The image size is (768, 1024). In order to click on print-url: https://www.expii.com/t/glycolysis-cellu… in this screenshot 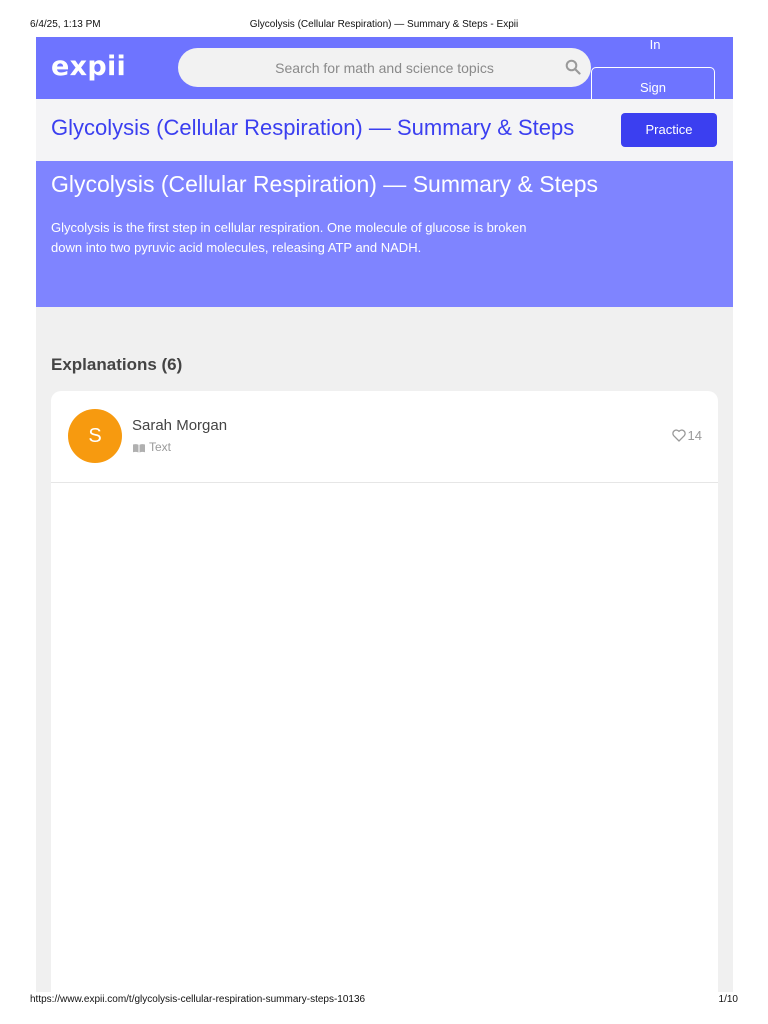, I will do `click(198, 999)`.